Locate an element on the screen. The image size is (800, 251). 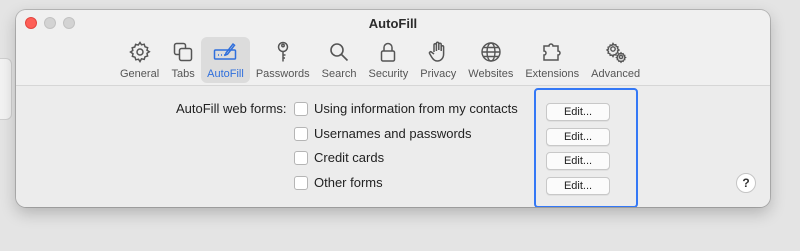
tab-tabs-label: Tabs is located at coordinates (183, 74).